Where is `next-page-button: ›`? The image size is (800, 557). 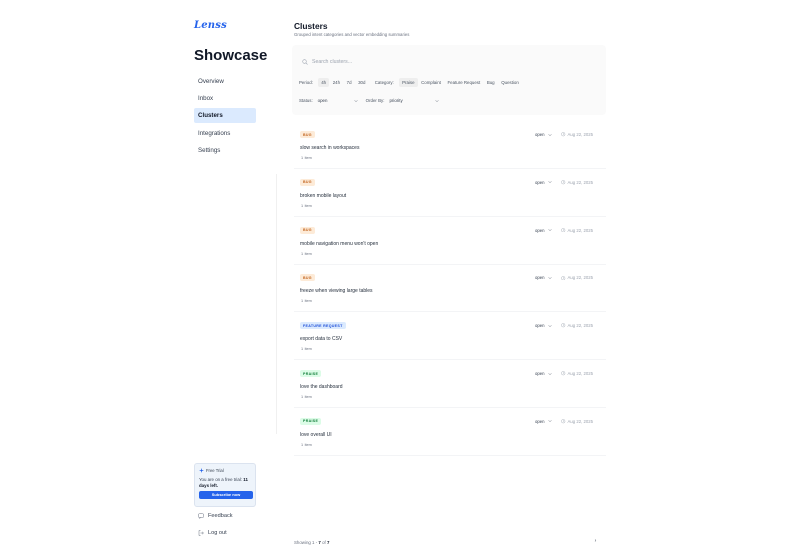 next-page-button: › is located at coordinates (595, 541).